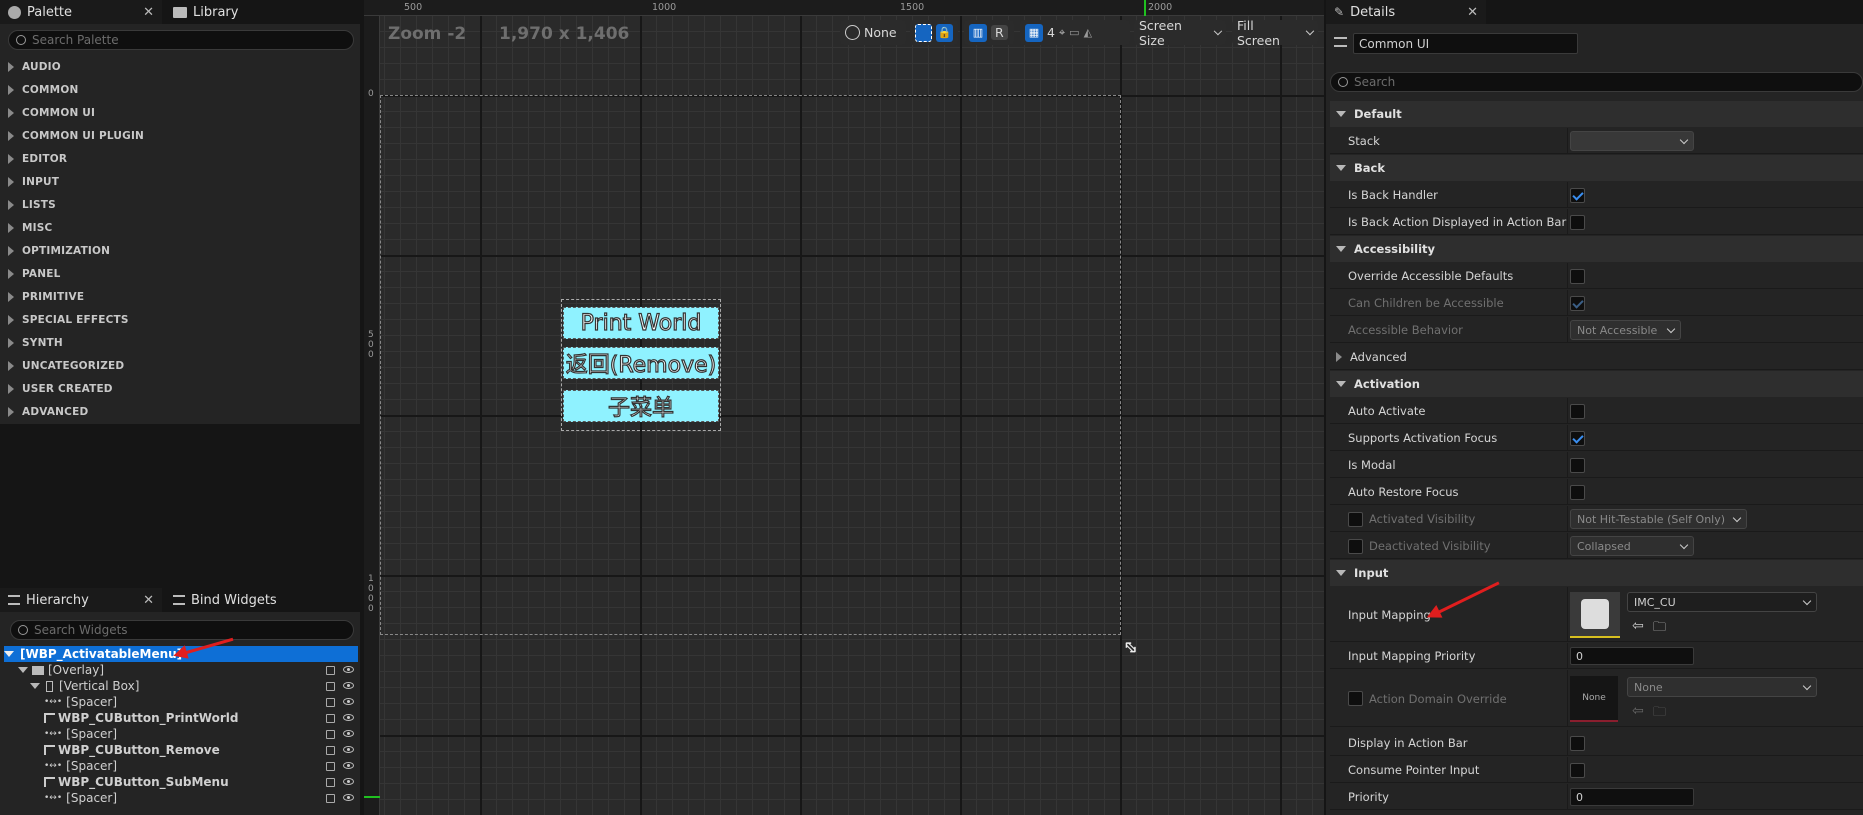 The height and width of the screenshot is (815, 1863). I want to click on tab-palette: Palette ✕, so click(81, 12).